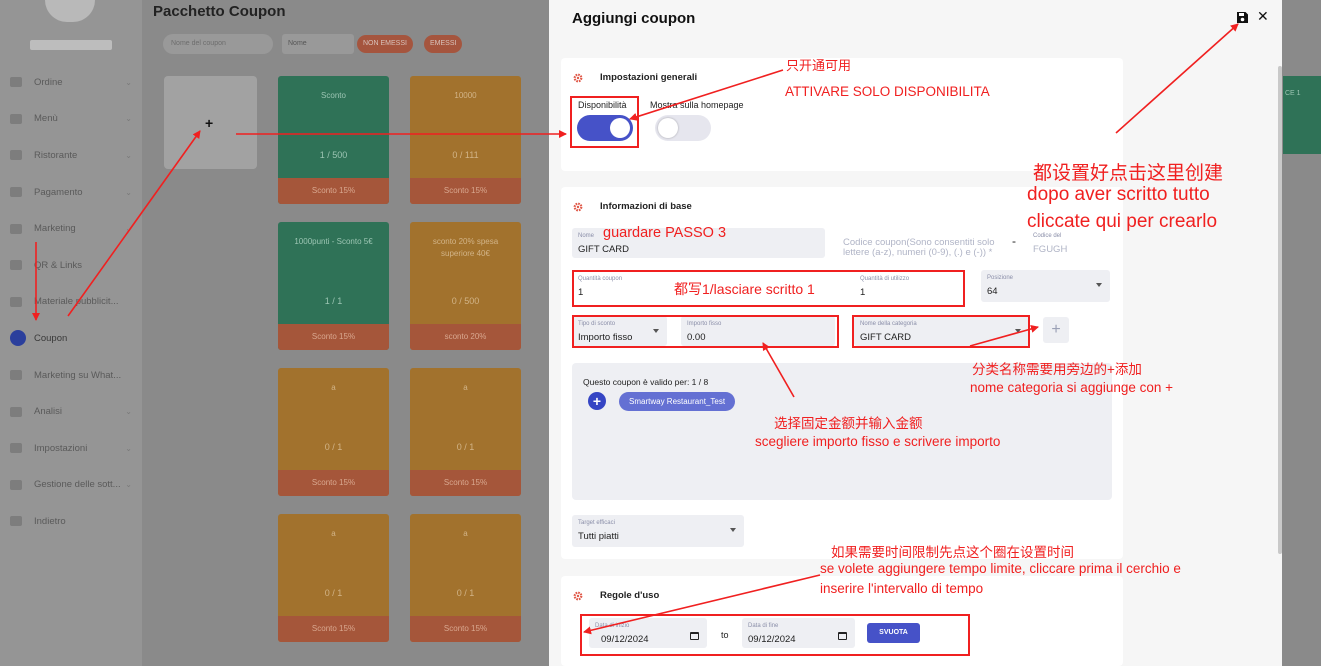 The height and width of the screenshot is (666, 1321). I want to click on sidebar-item-label: Menù, so click(46, 119).